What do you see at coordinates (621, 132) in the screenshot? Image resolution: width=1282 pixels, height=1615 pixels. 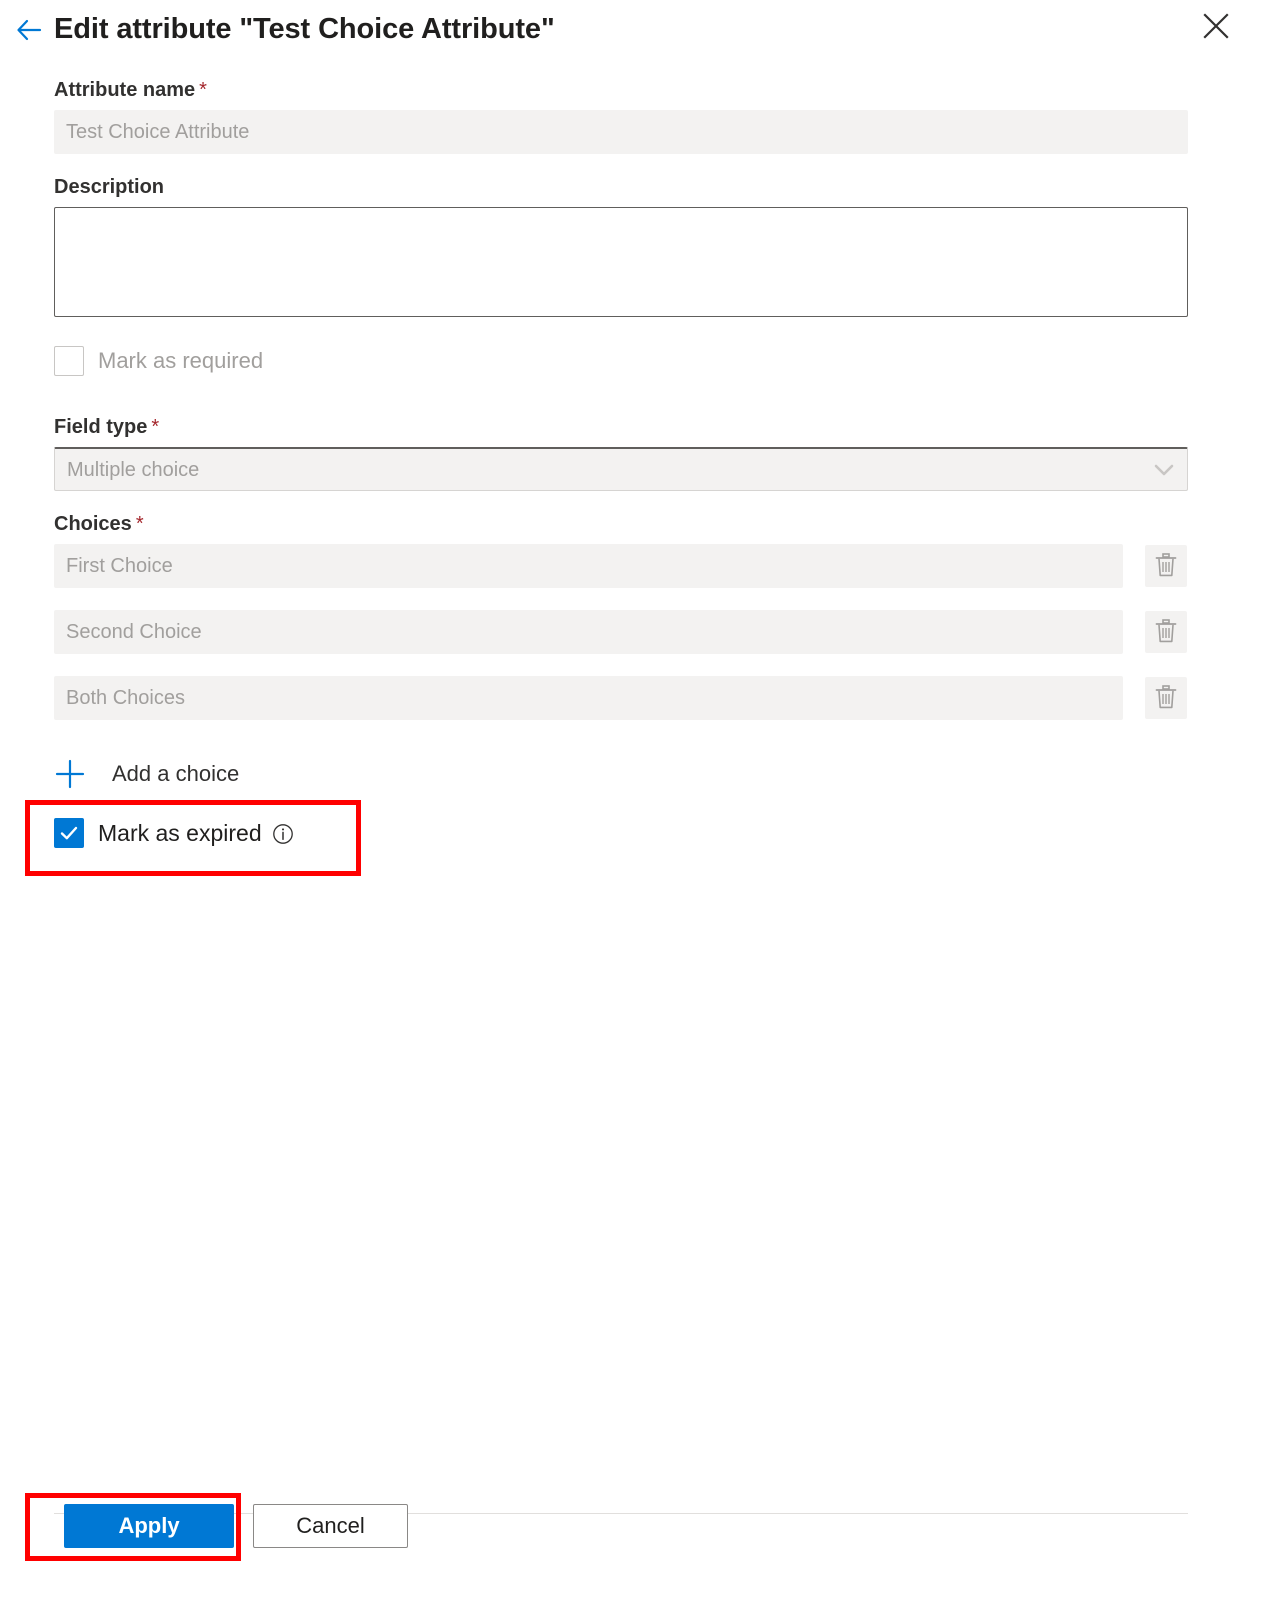 I see `attribute-name-input` at bounding box center [621, 132].